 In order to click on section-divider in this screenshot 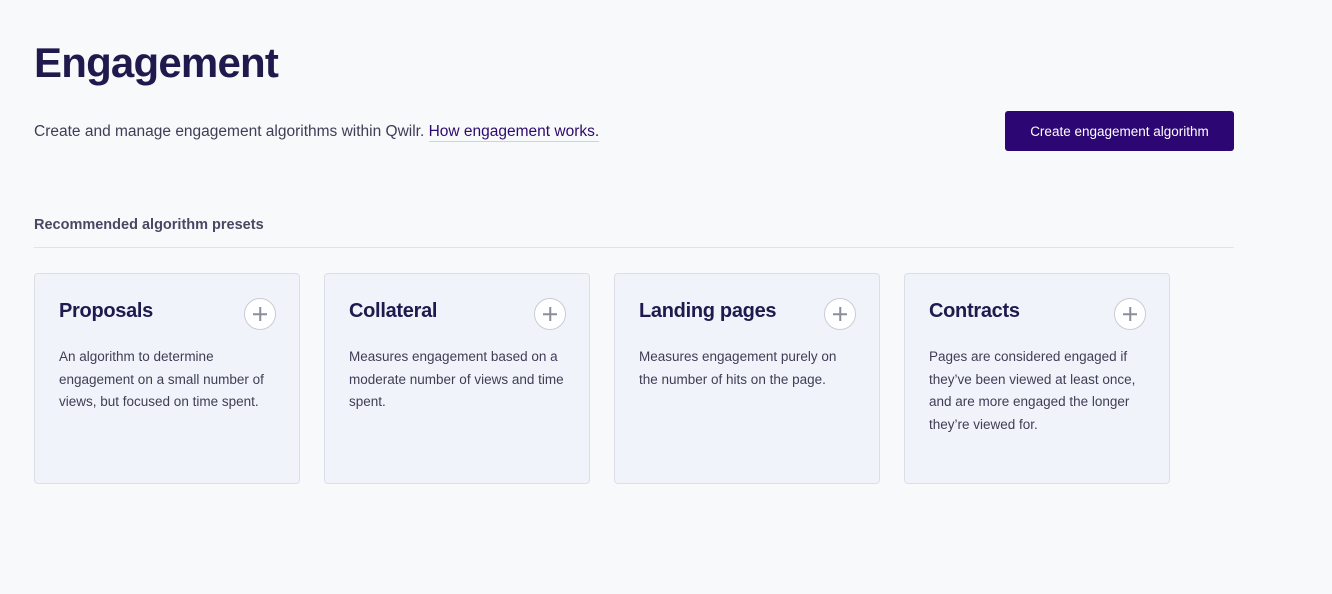, I will do `click(634, 247)`.